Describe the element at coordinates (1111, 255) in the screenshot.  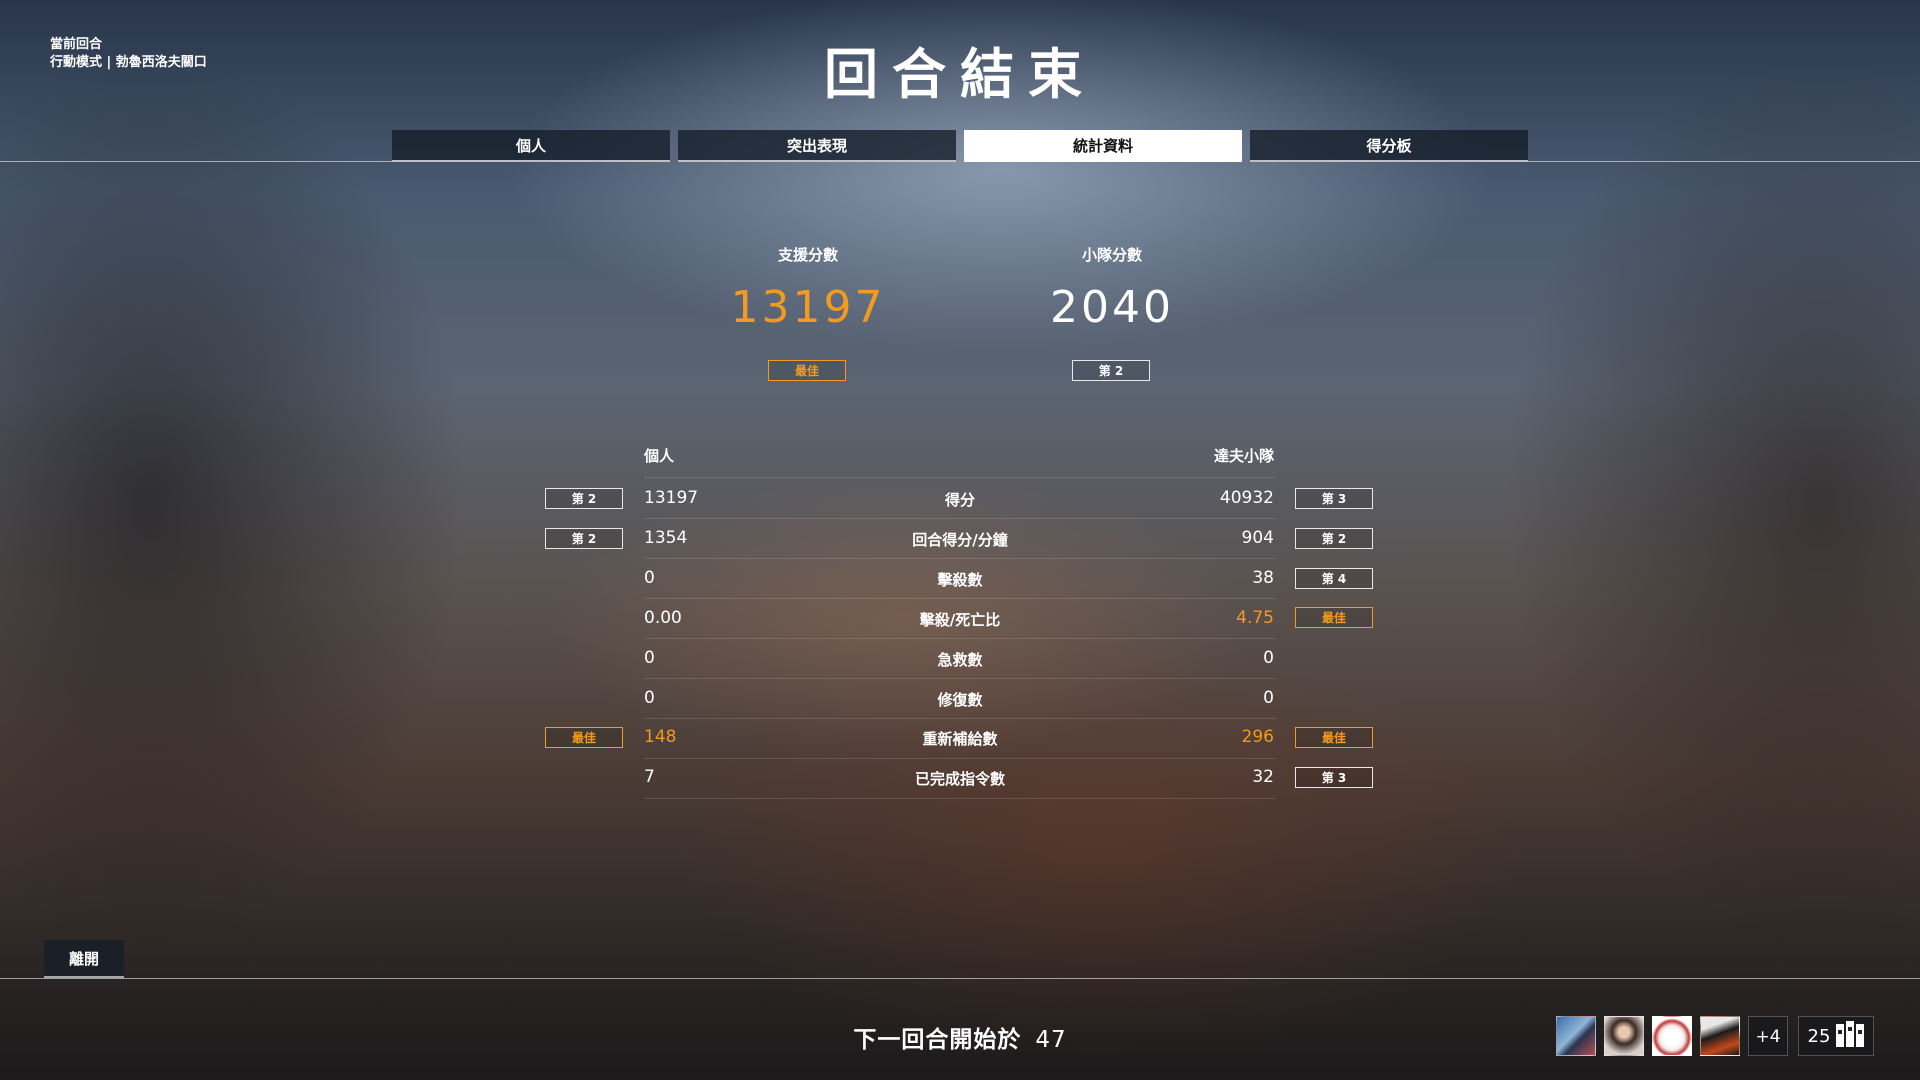
I see `squad-score-label: 小隊分數` at that location.